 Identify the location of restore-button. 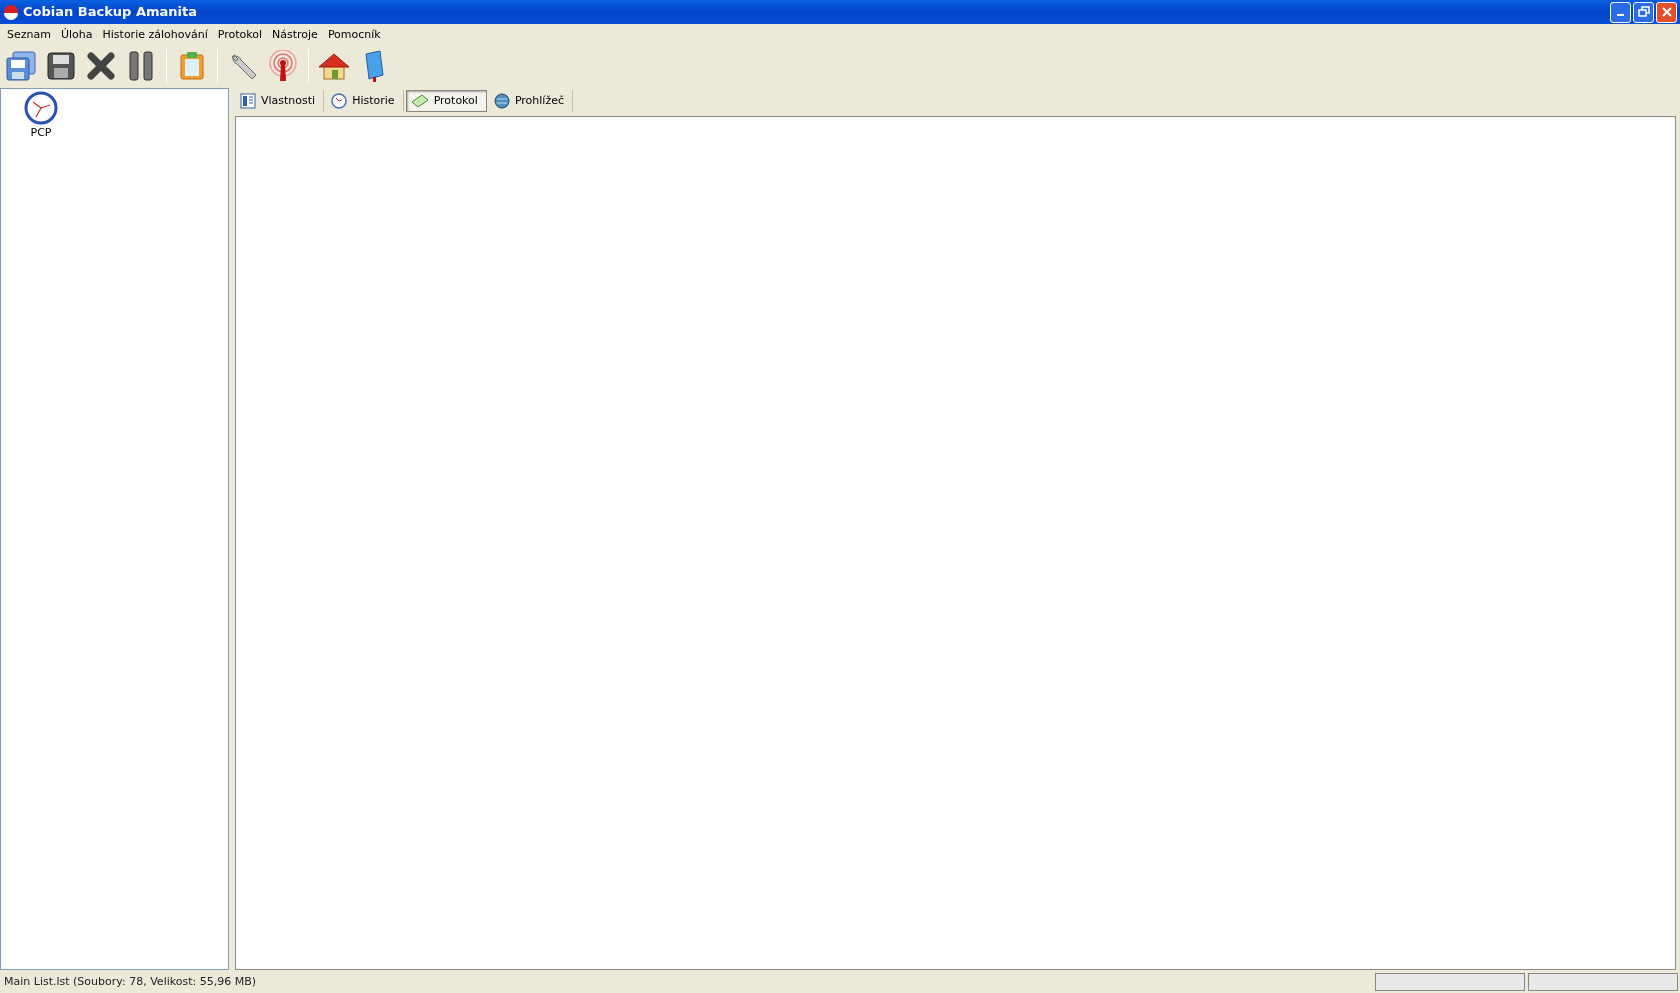
(1643, 12).